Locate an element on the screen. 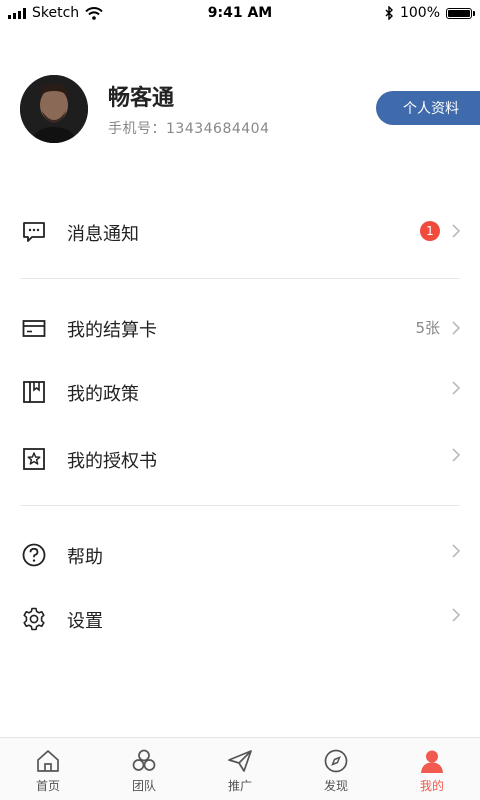 This screenshot has width=480, height=800. message-icon is located at coordinates (34, 232).